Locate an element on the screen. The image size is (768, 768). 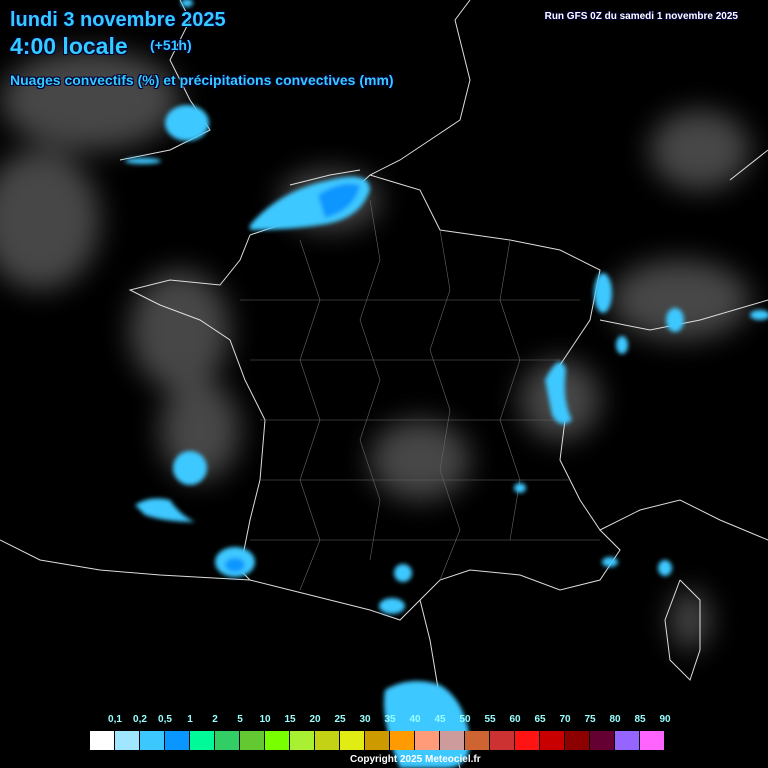
forecast-date: lundi 3 novembre 2025 is located at coordinates (118, 20).